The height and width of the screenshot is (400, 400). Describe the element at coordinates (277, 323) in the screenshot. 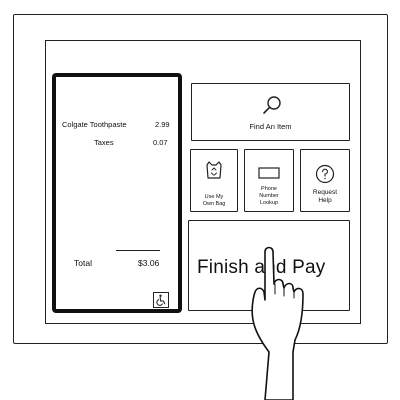

I see `pointing-hand-icon` at that location.